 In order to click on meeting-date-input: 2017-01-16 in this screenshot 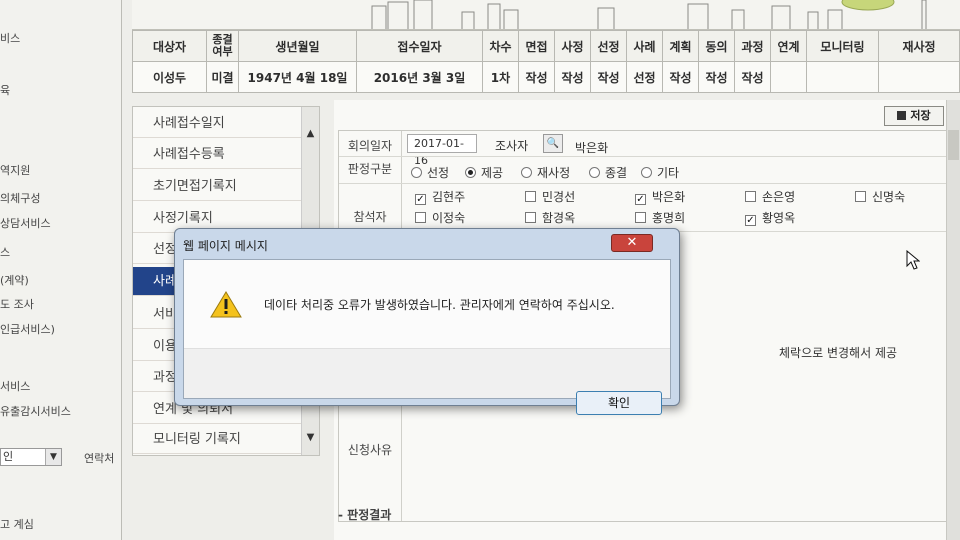, I will do `click(442, 150)`.